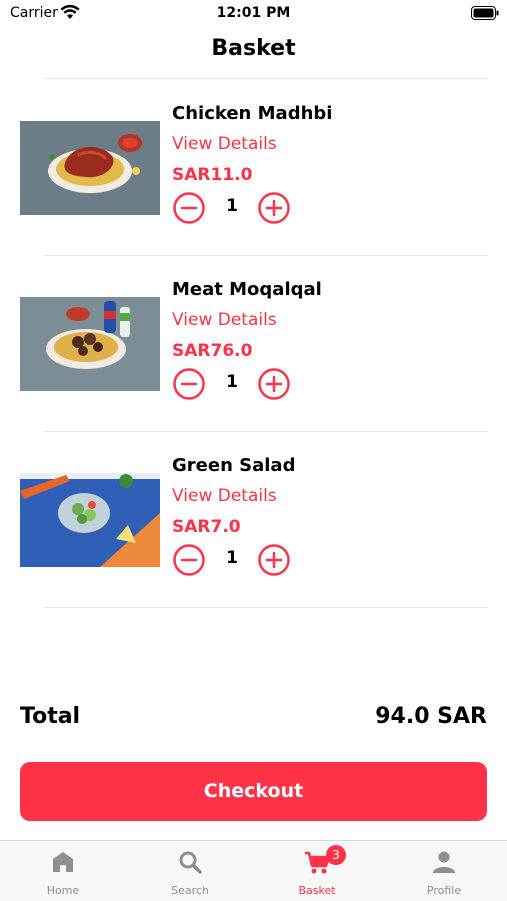 This screenshot has width=507, height=901. What do you see at coordinates (444, 890) in the screenshot?
I see `tab-label: Profile` at bounding box center [444, 890].